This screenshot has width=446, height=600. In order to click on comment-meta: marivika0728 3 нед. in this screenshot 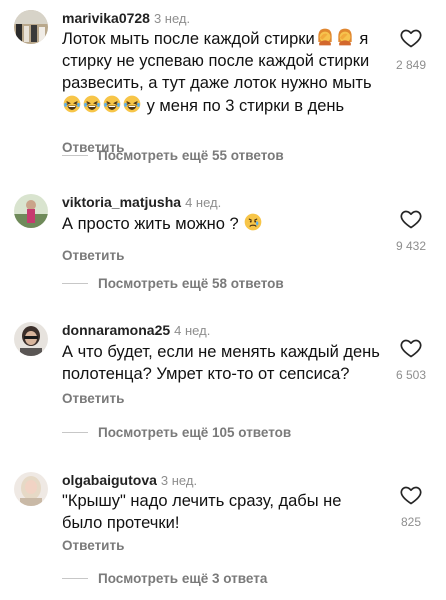, I will do `click(126, 18)`.